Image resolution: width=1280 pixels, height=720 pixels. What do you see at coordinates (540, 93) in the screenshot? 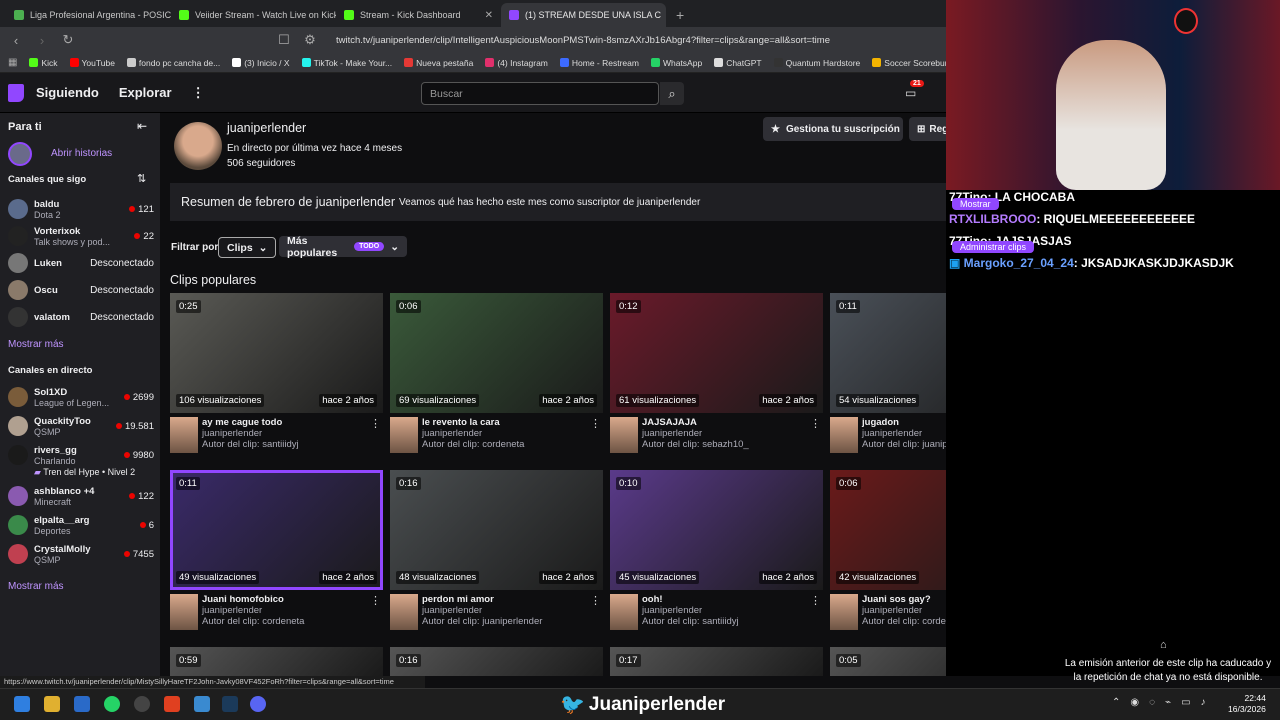
I see `search-input: Buscar` at bounding box center [540, 93].